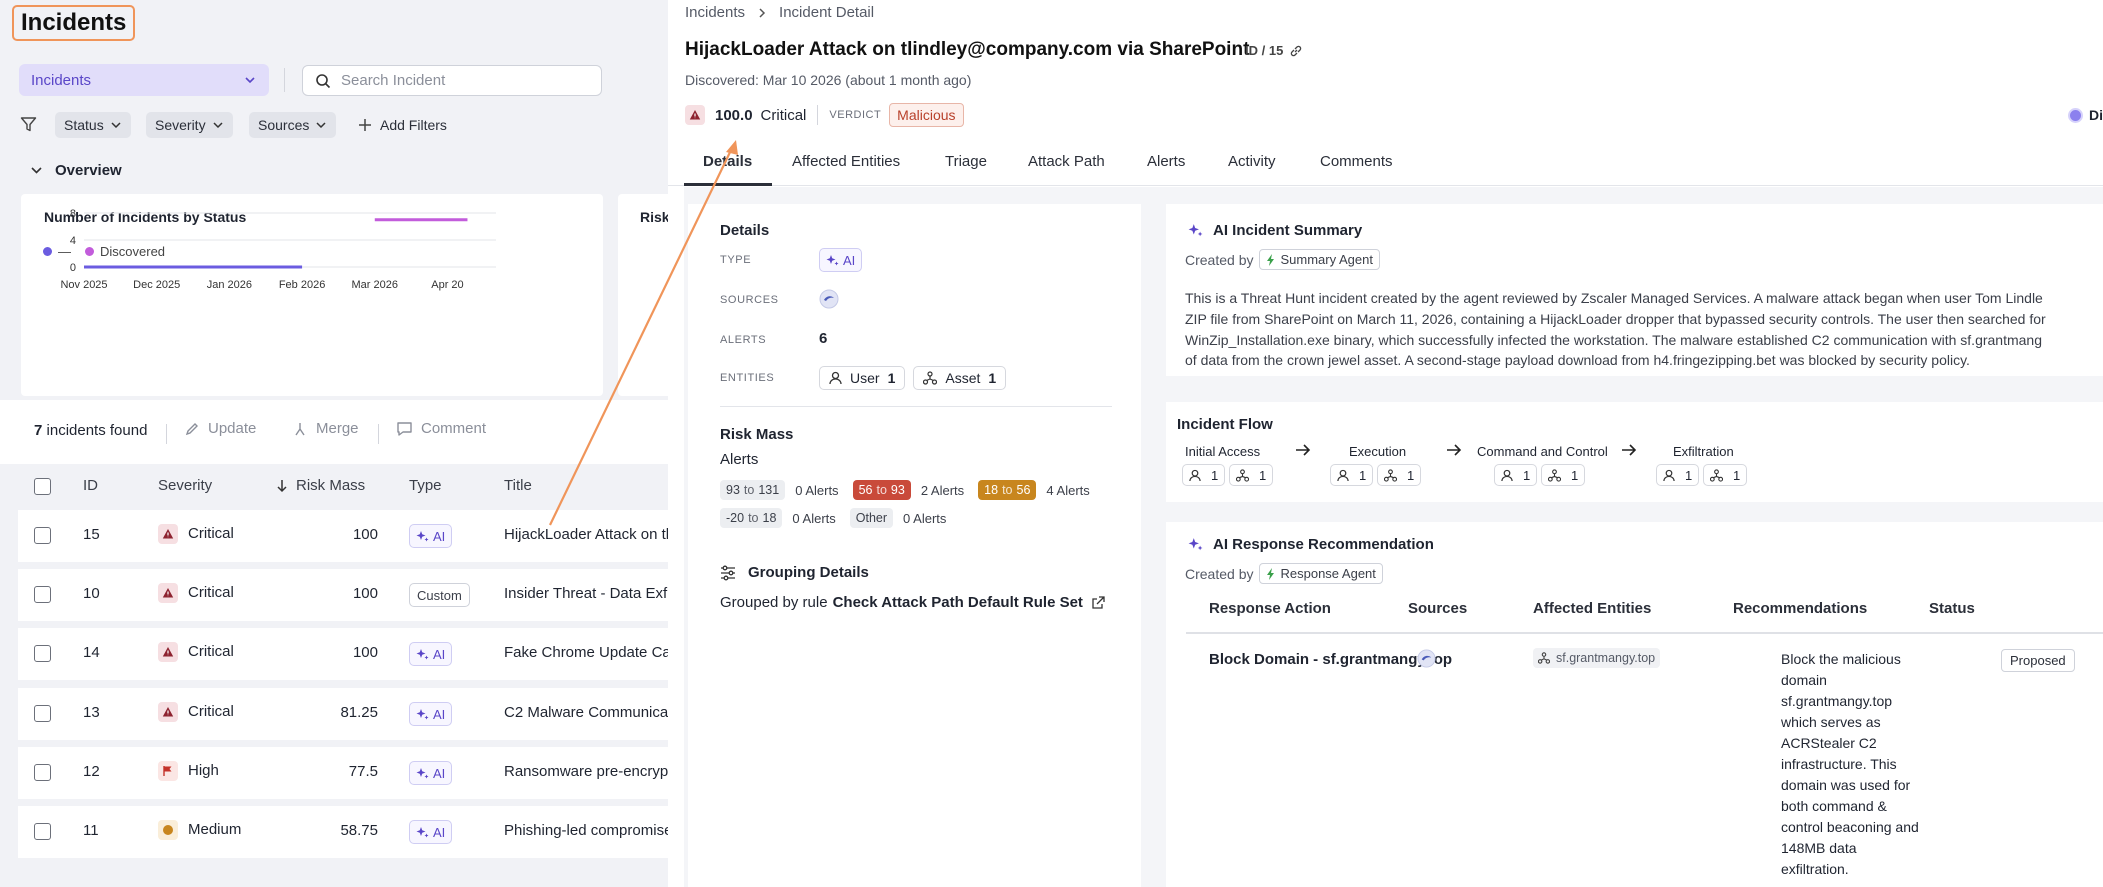 The width and height of the screenshot is (2103, 887). I want to click on range-to: to, so click(749, 490).